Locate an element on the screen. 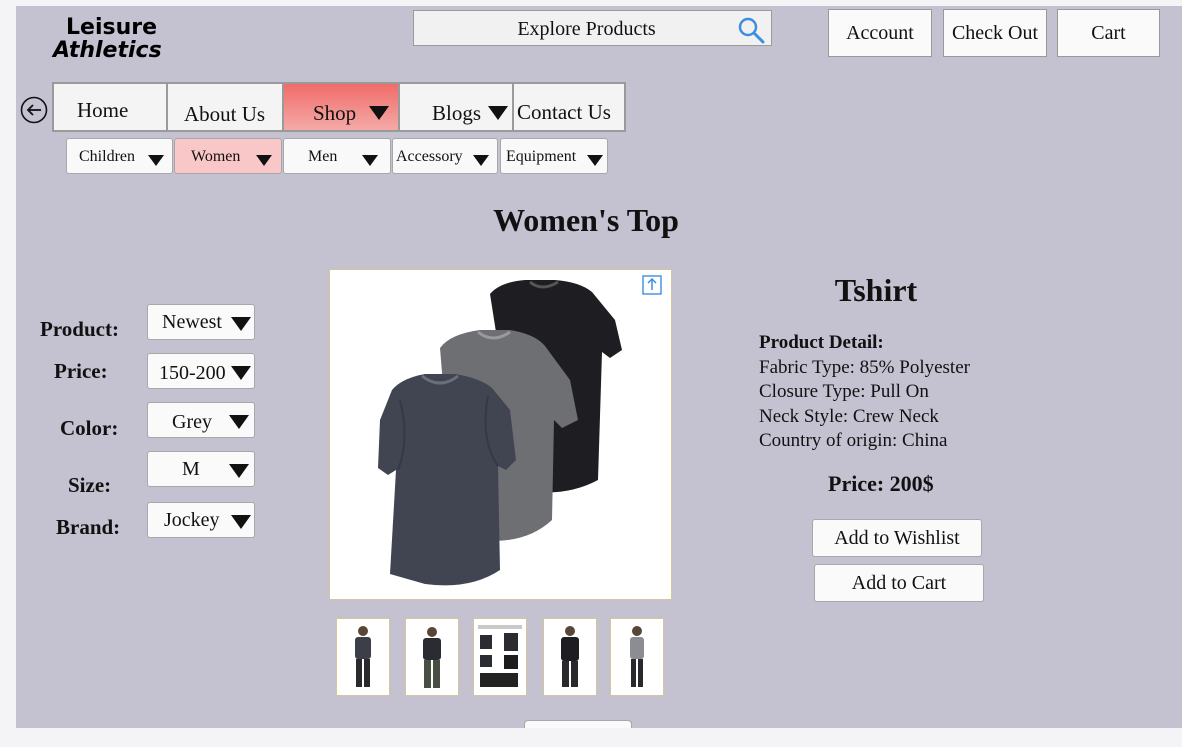 The width and height of the screenshot is (1182, 747). subnav-men: Men is located at coordinates (337, 156).